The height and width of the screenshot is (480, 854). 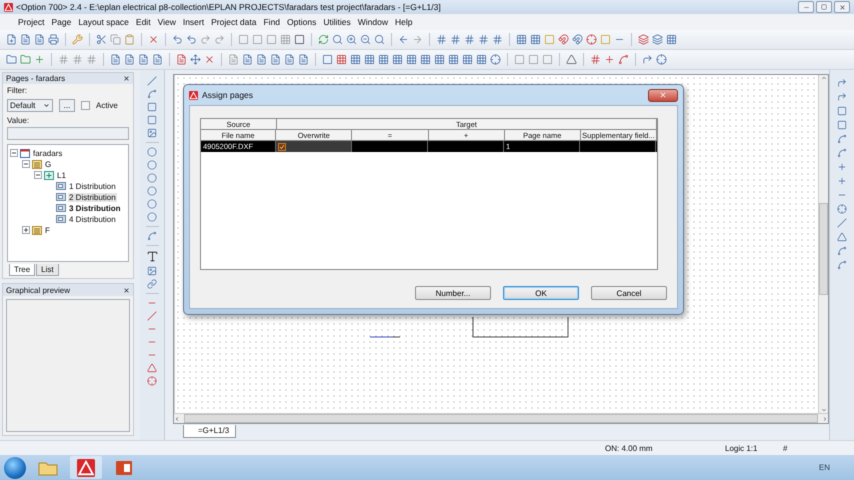 I want to click on file-plus-icon, so click(x=11, y=39).